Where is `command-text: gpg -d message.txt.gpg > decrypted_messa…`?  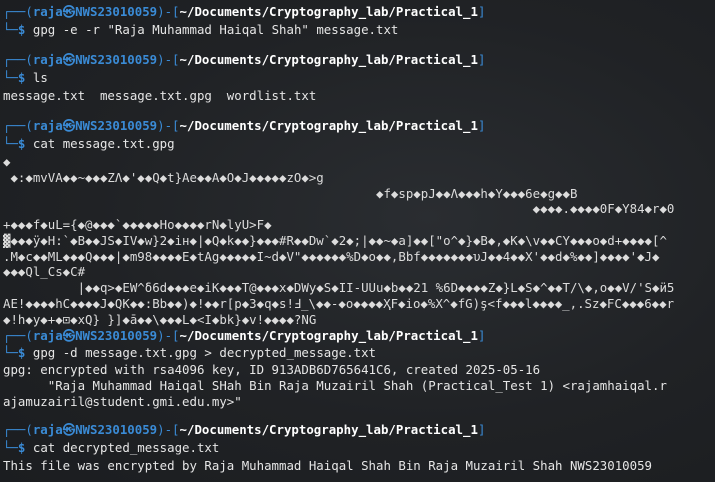 command-text: gpg -d message.txt.gpg > decrypted_messa… is located at coordinates (204, 352).